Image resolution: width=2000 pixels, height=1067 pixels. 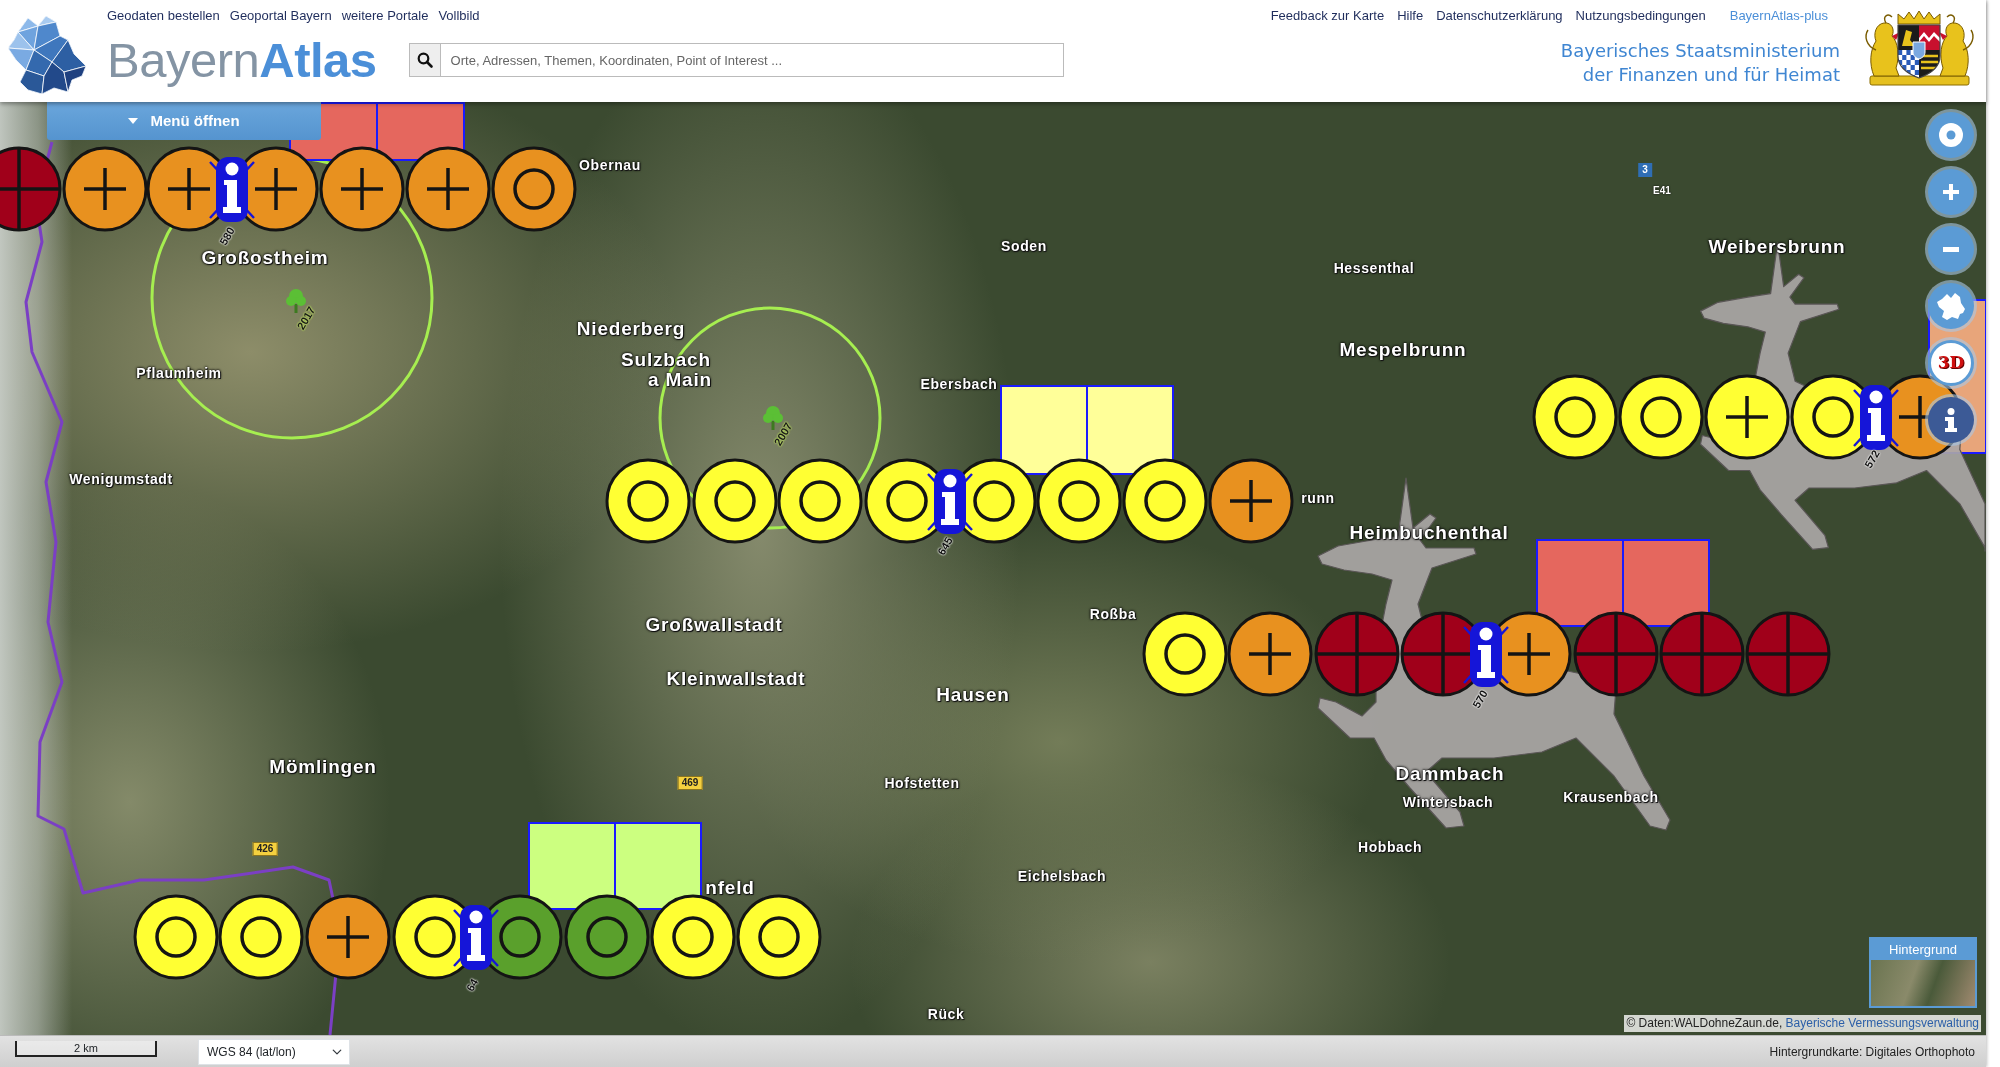 I want to click on place-label: nfeld, so click(x=730, y=888).